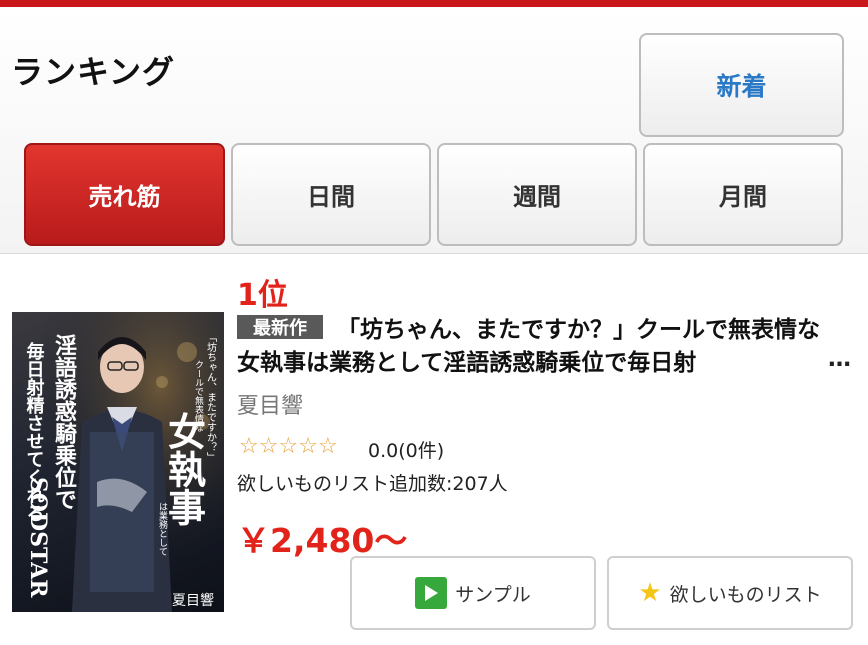 This screenshot has height=645, width=868. I want to click on new-release-badge: 最新作, so click(280, 327).